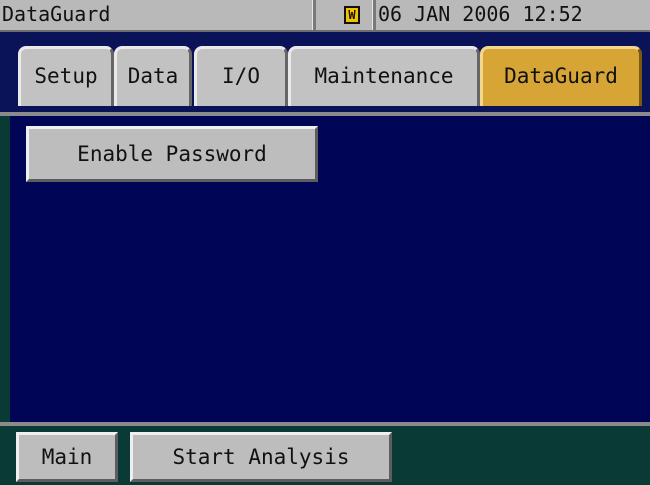  Describe the element at coordinates (384, 76) in the screenshot. I see `tab-maintenance: Maintenance` at that location.